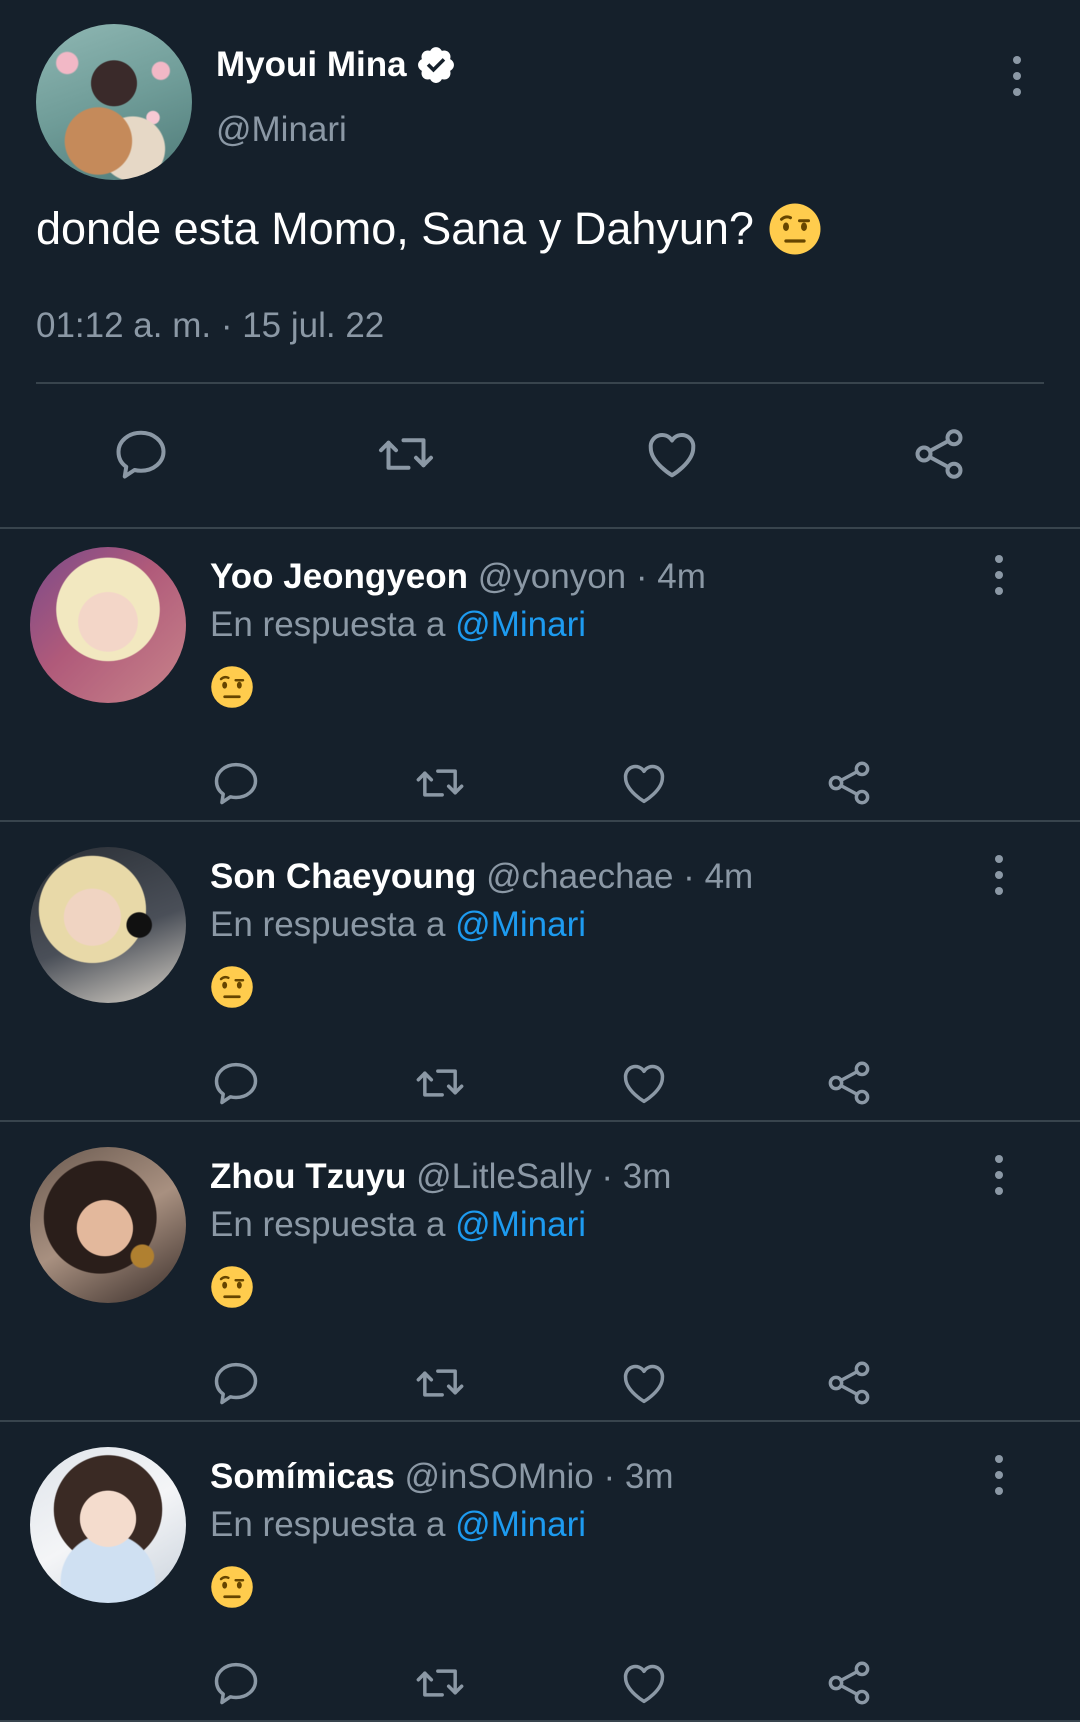  I want to click on reply-header: Yoo Jeongyeon @yonyon · 4m, so click(458, 577).